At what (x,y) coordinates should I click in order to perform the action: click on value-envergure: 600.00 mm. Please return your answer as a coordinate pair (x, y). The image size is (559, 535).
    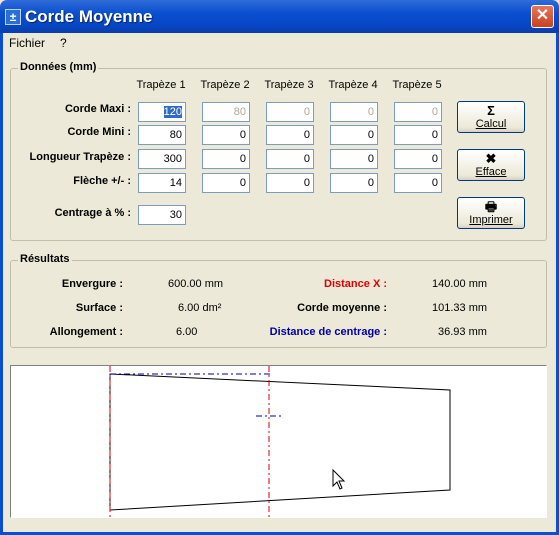
    Looking at the image, I should click on (196, 284).